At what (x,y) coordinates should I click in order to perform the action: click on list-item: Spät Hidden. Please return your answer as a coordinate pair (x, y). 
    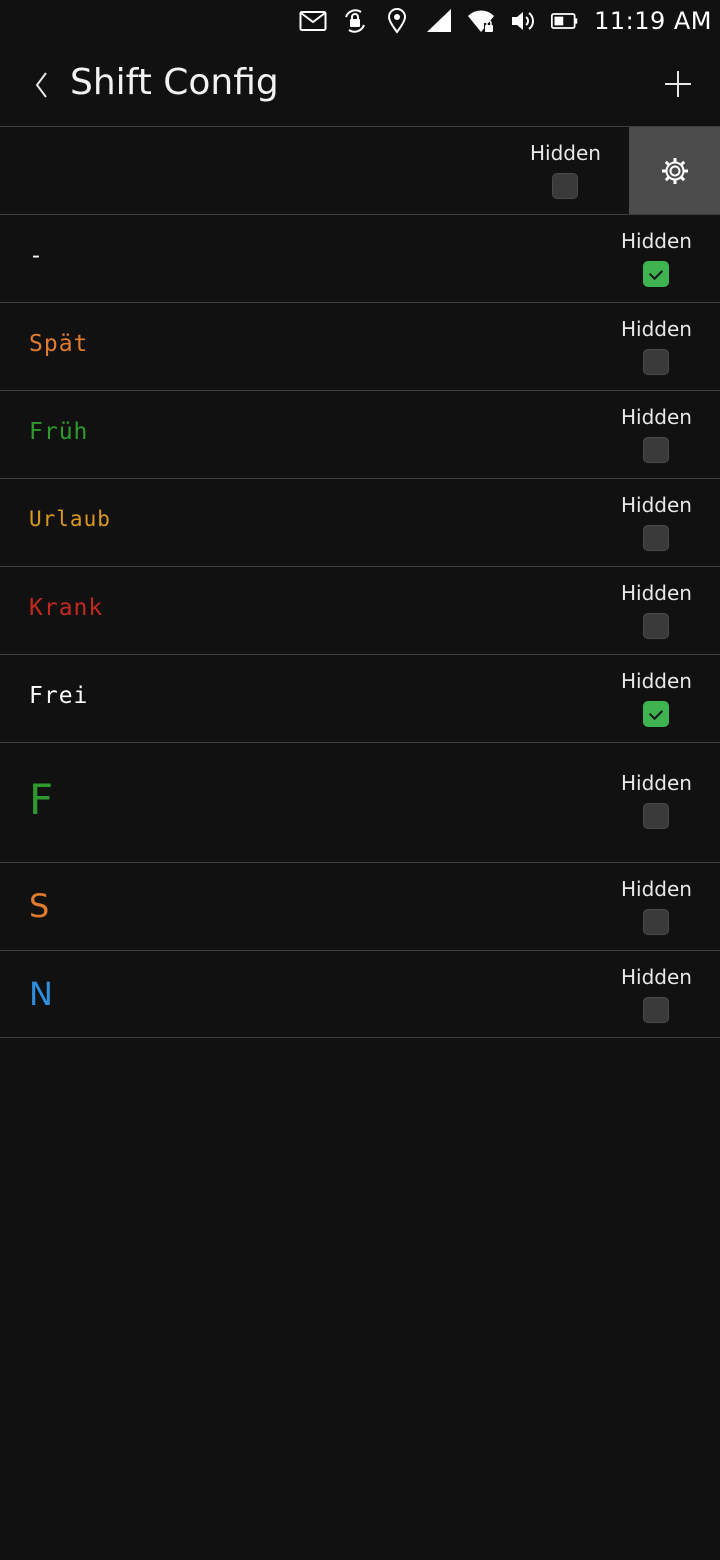
    Looking at the image, I should click on (360, 346).